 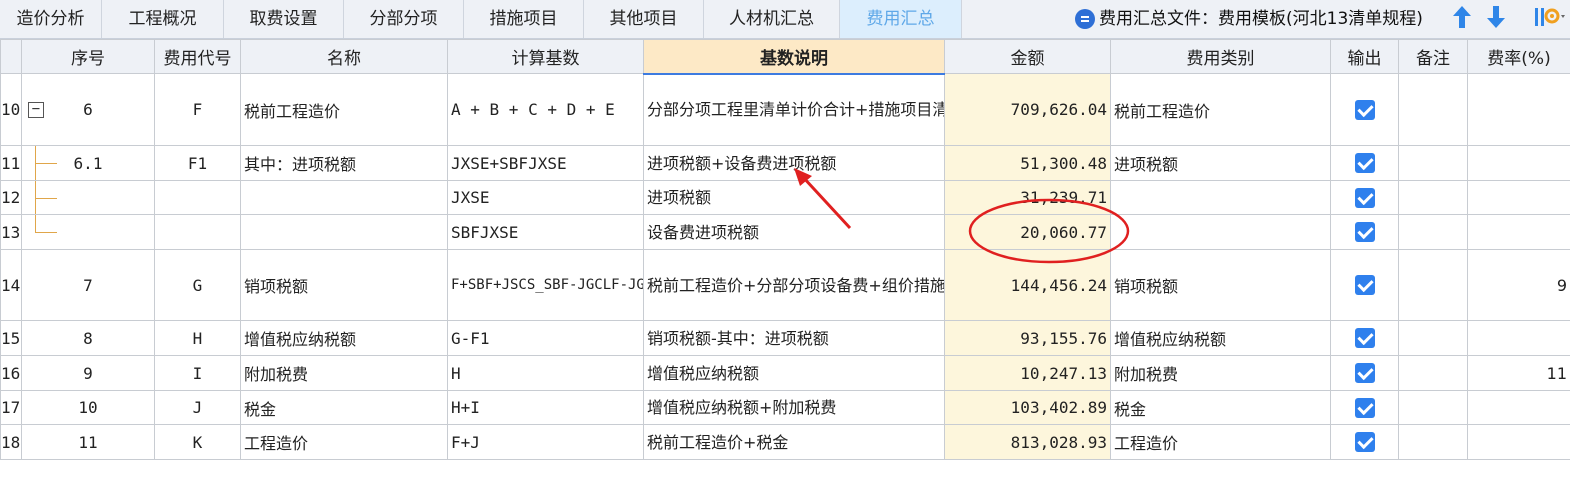 What do you see at coordinates (1496, 19) in the screenshot?
I see `arrow-down-icon` at bounding box center [1496, 19].